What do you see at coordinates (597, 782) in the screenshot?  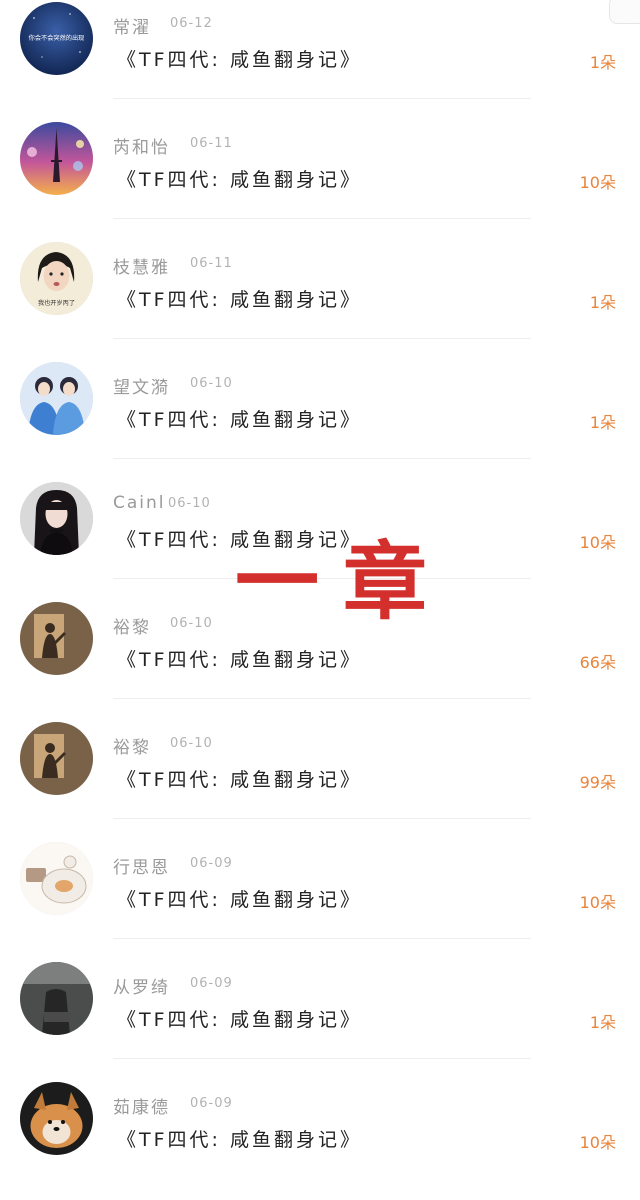 I see `flower-count: 99朵` at bounding box center [597, 782].